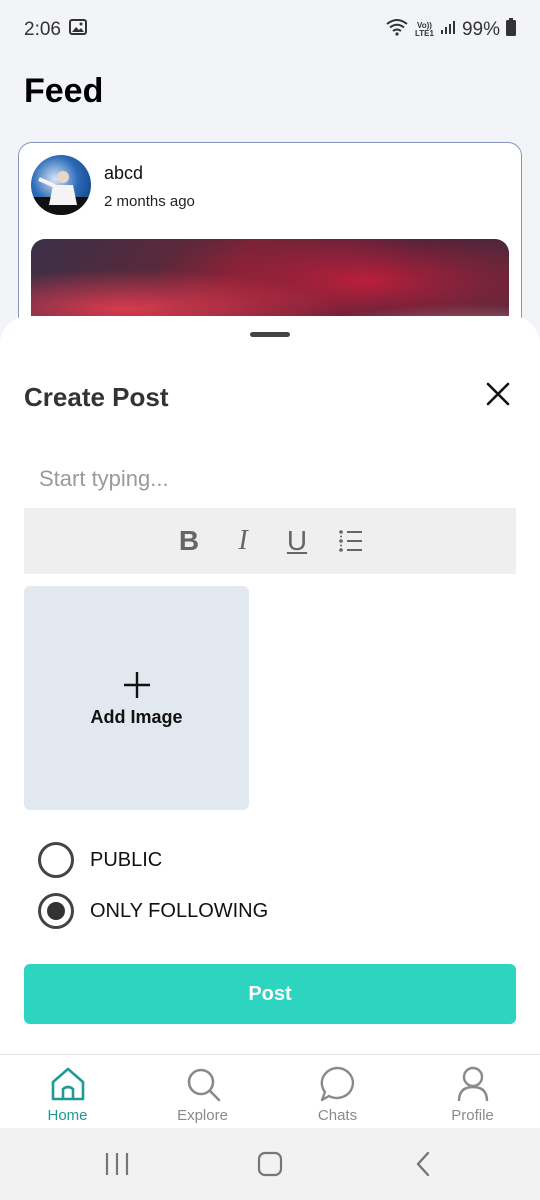  Describe the element at coordinates (270, 30) in the screenshot. I see `status-bar: 2:06 Vo)) LTE1 99%` at that location.